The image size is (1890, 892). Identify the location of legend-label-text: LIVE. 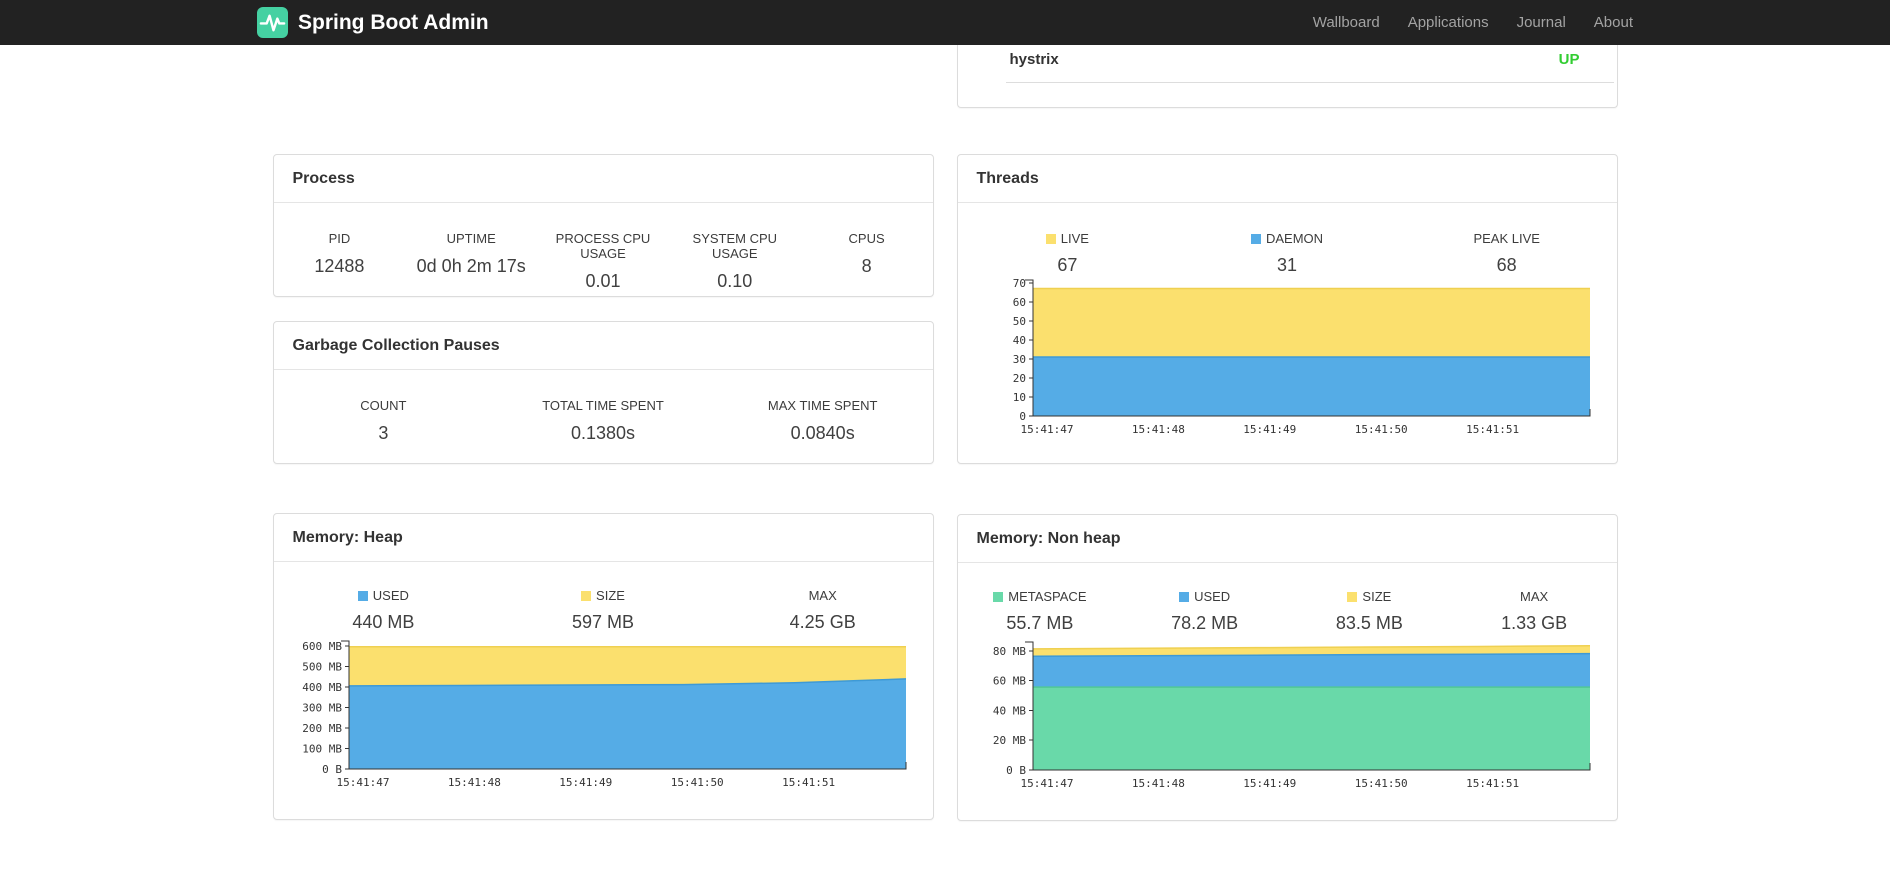
(1074, 238).